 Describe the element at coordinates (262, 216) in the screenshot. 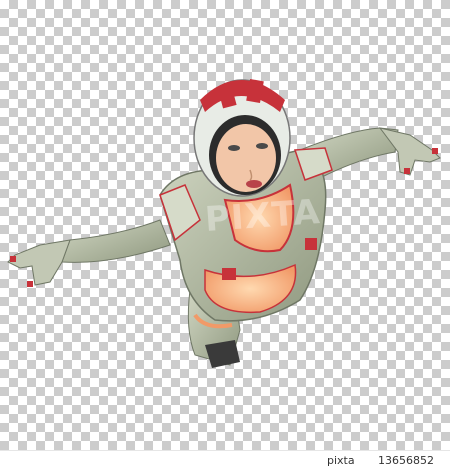

I see `watermark-text: PIXTA` at that location.